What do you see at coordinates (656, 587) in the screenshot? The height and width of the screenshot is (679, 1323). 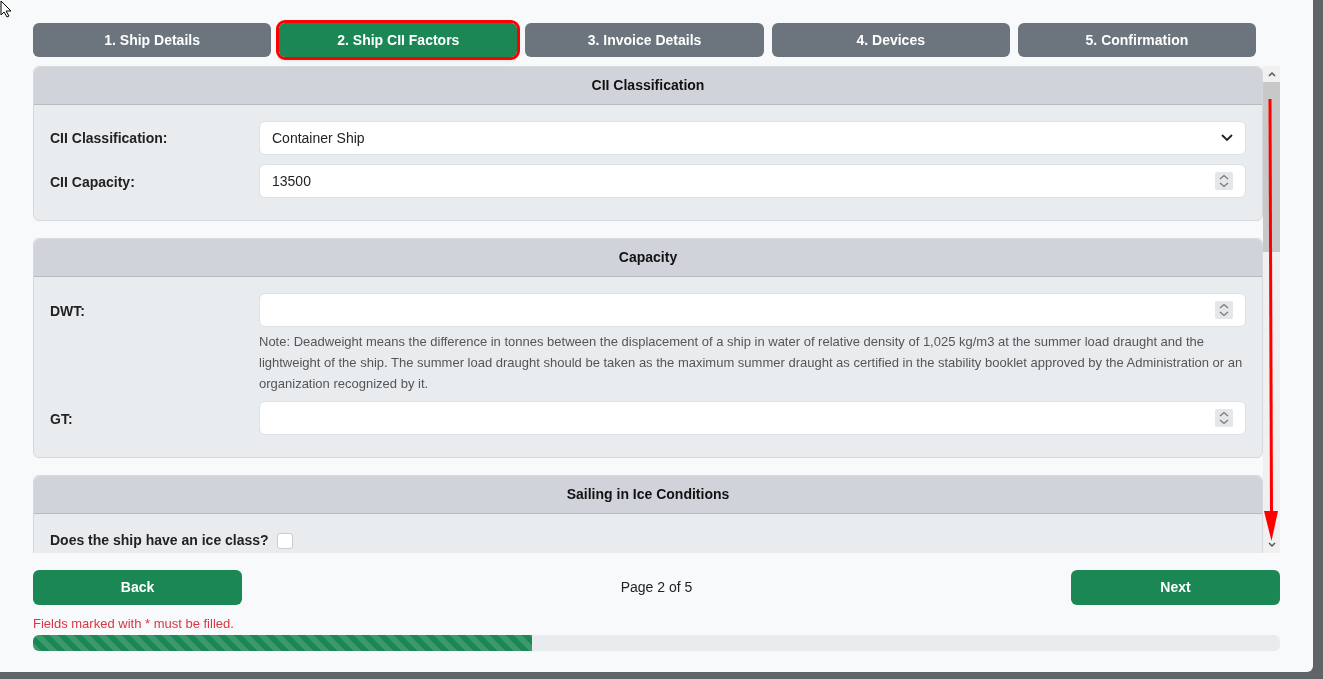 I see `page-indicator: Page 2 of 5` at bounding box center [656, 587].